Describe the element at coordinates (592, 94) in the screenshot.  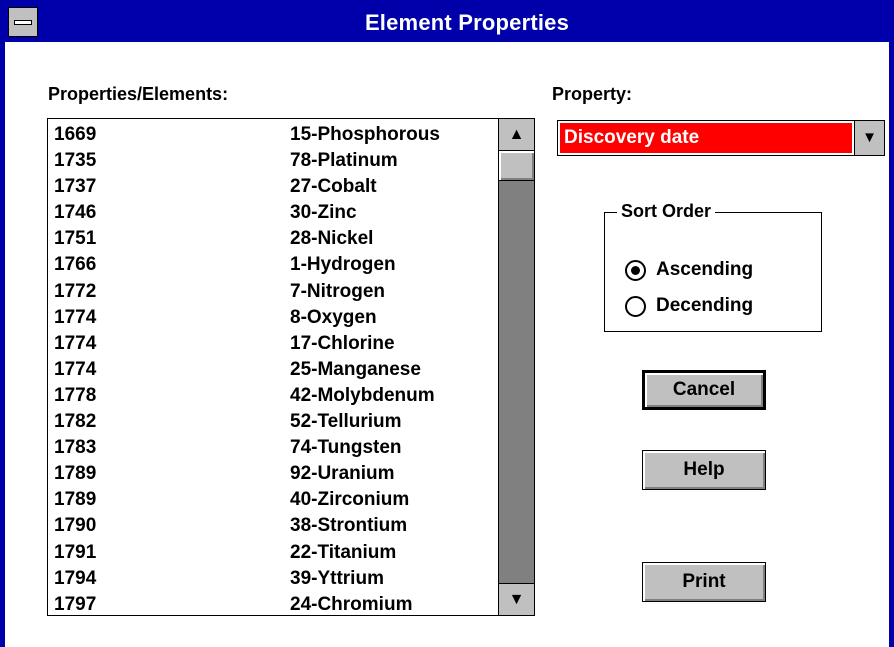
I see `property-label: Property:` at that location.